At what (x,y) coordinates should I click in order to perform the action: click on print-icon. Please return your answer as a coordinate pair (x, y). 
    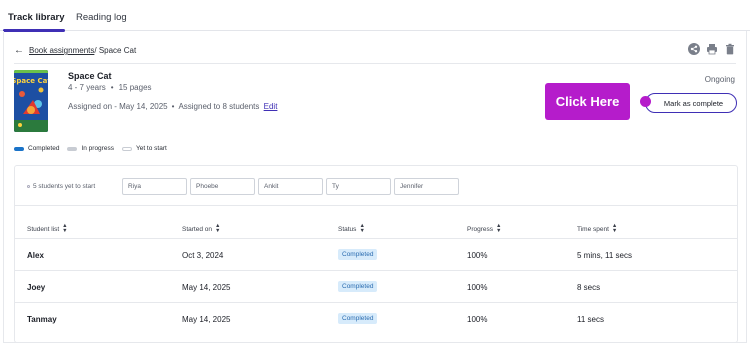
    Looking at the image, I should click on (712, 49).